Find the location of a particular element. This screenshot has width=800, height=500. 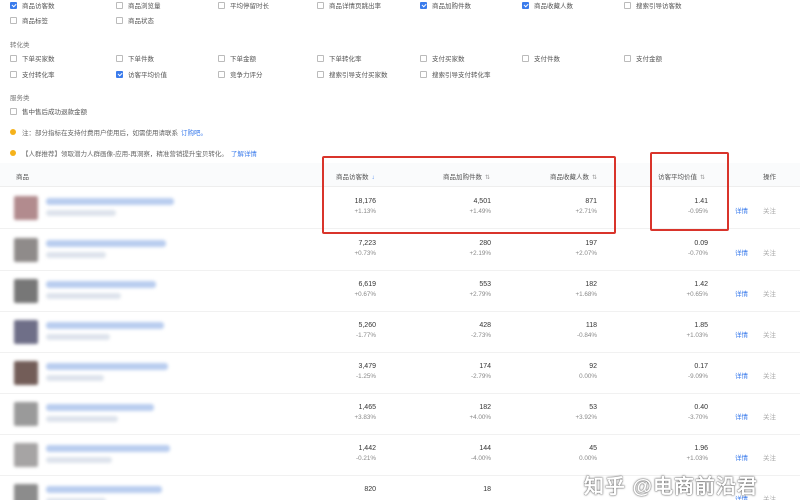

cell-value: 182 is located at coordinates (591, 284).